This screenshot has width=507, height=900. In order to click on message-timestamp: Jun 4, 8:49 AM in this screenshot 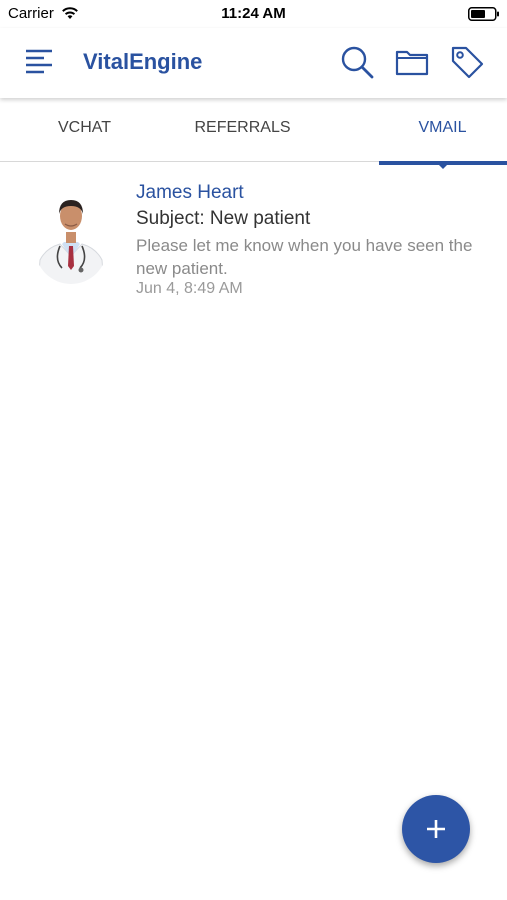, I will do `click(189, 288)`.